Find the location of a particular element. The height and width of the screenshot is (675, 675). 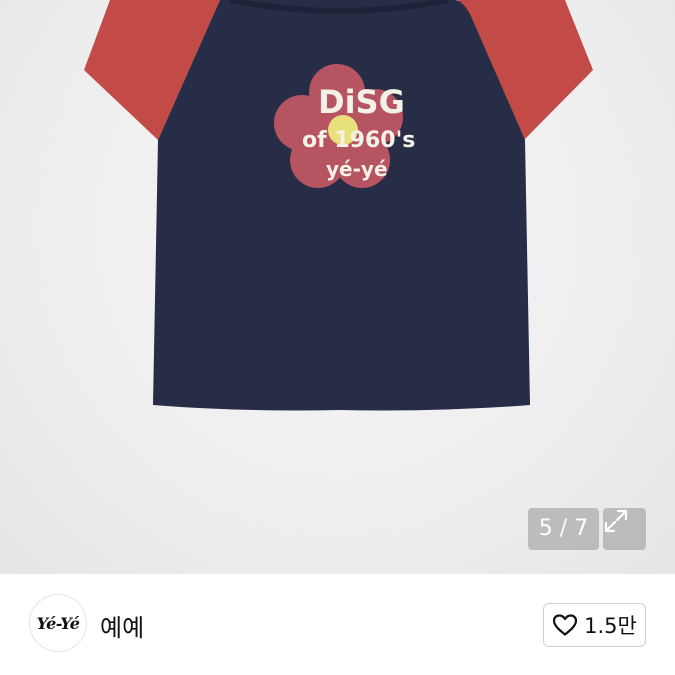

print-line-3: yé-yé is located at coordinates (357, 169).